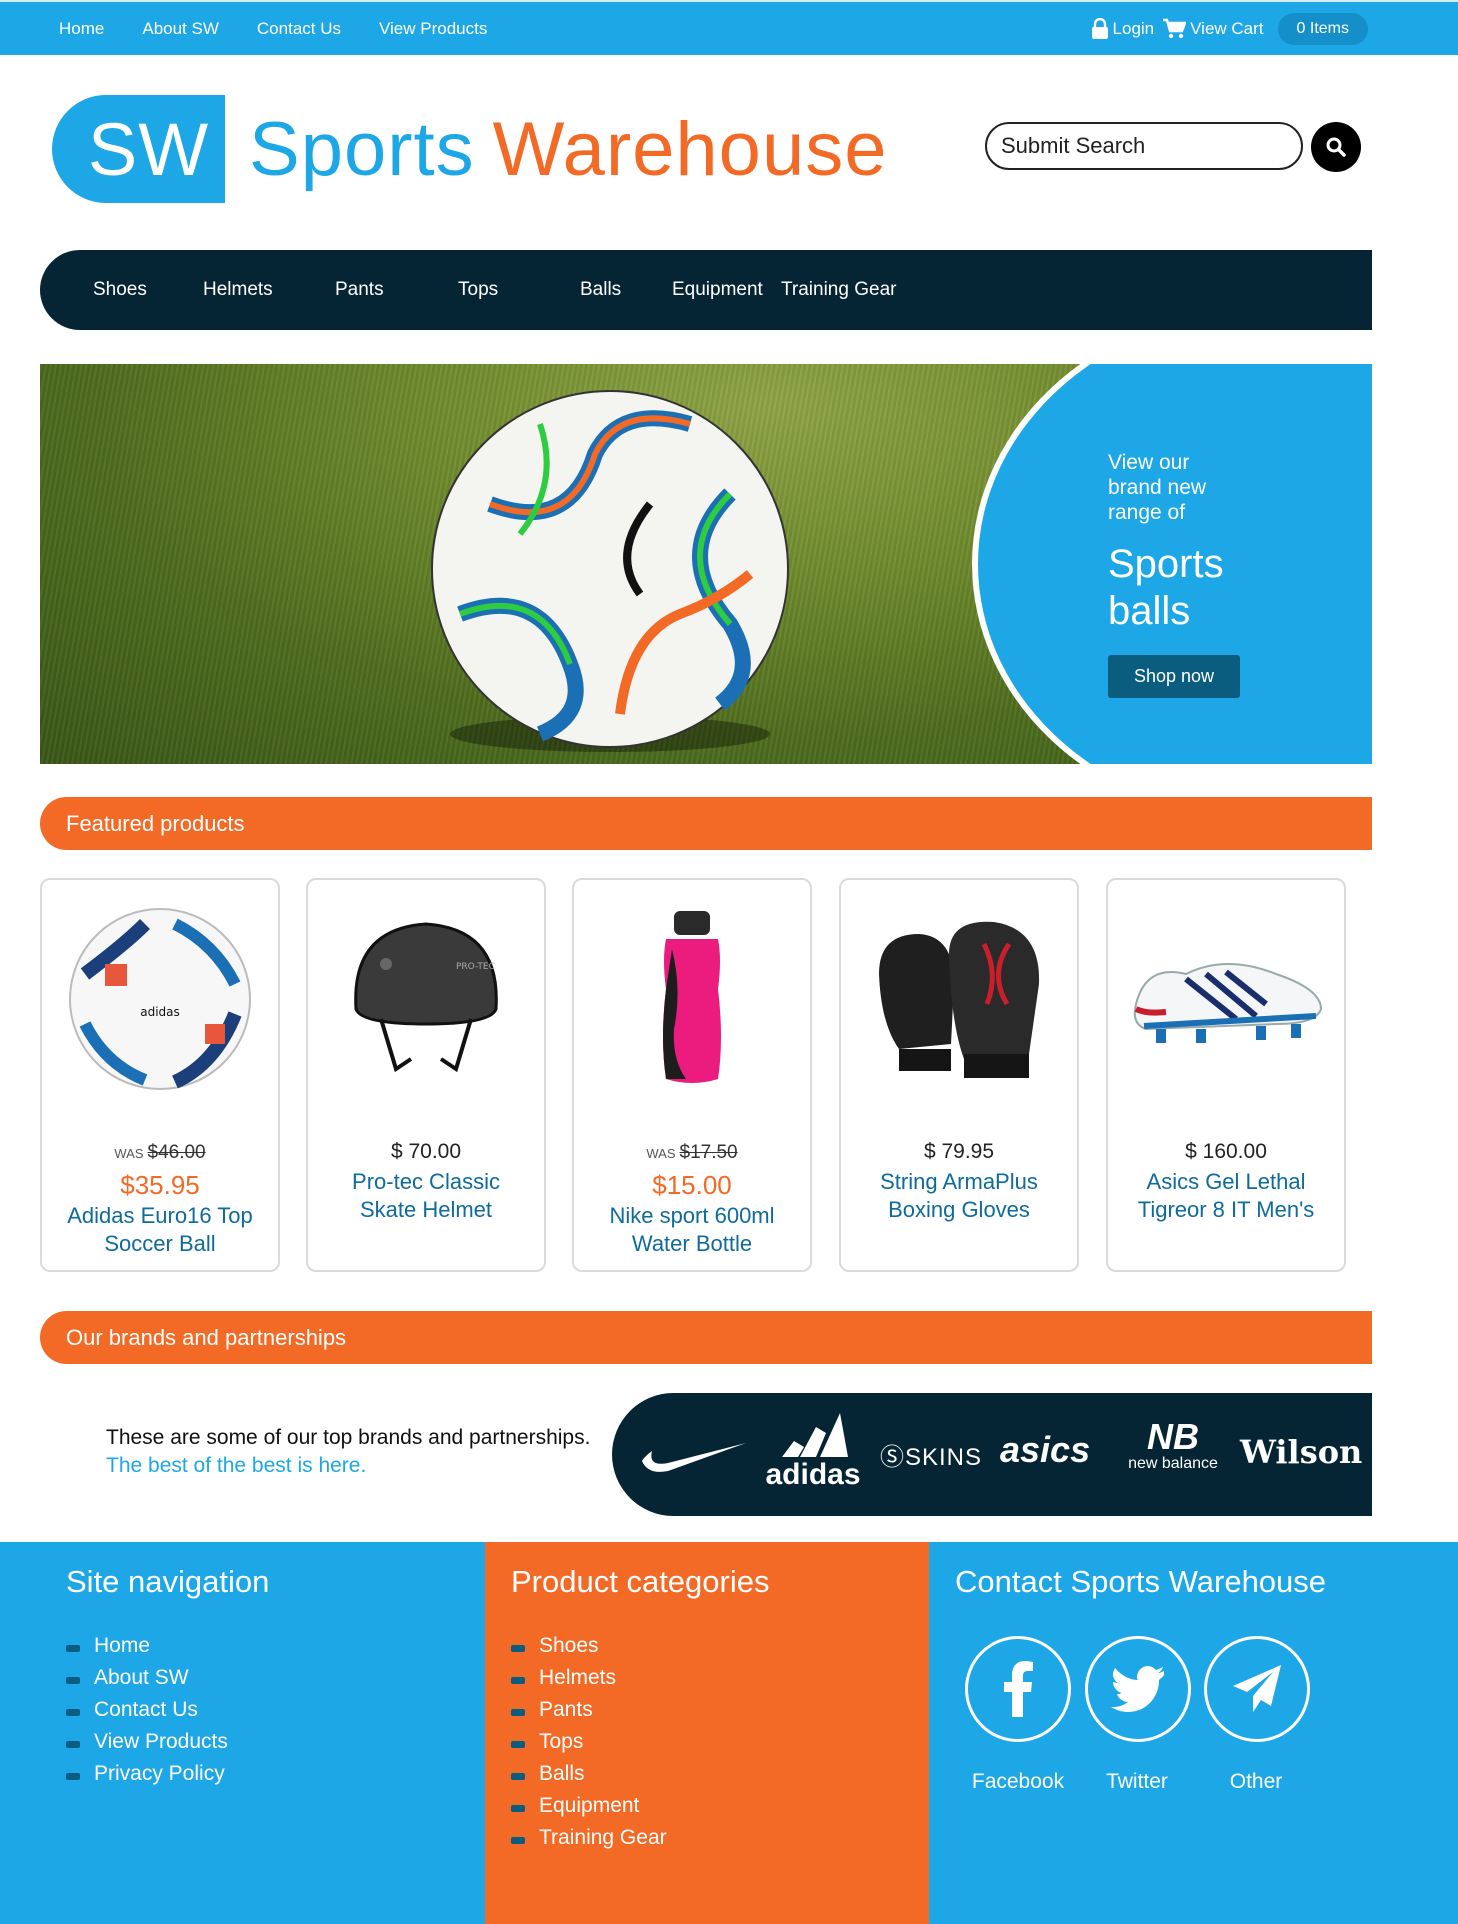 This screenshot has width=1458, height=1924. Describe the element at coordinates (1018, 1689) in the screenshot. I see `facebook-button` at that location.